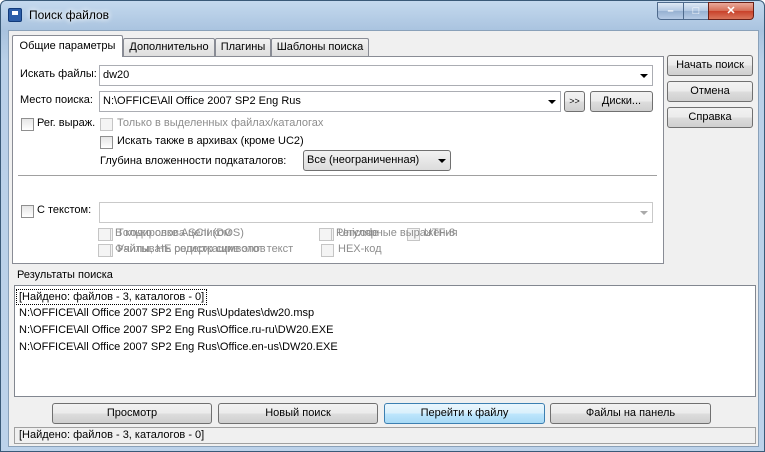 The image size is (765, 452). I want to click on search-archives-checkbox, so click(106, 142).